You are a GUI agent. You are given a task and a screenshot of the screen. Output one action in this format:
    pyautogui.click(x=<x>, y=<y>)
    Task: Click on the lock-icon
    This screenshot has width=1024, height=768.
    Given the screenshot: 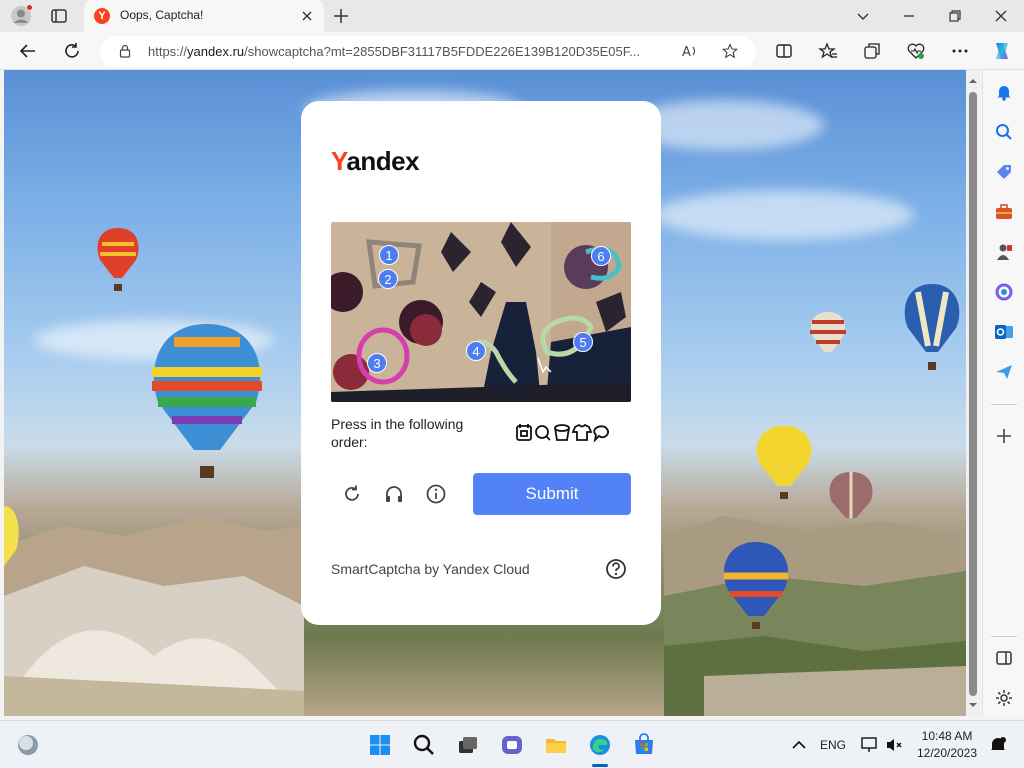 What is the action you would take?
    pyautogui.click(x=125, y=51)
    